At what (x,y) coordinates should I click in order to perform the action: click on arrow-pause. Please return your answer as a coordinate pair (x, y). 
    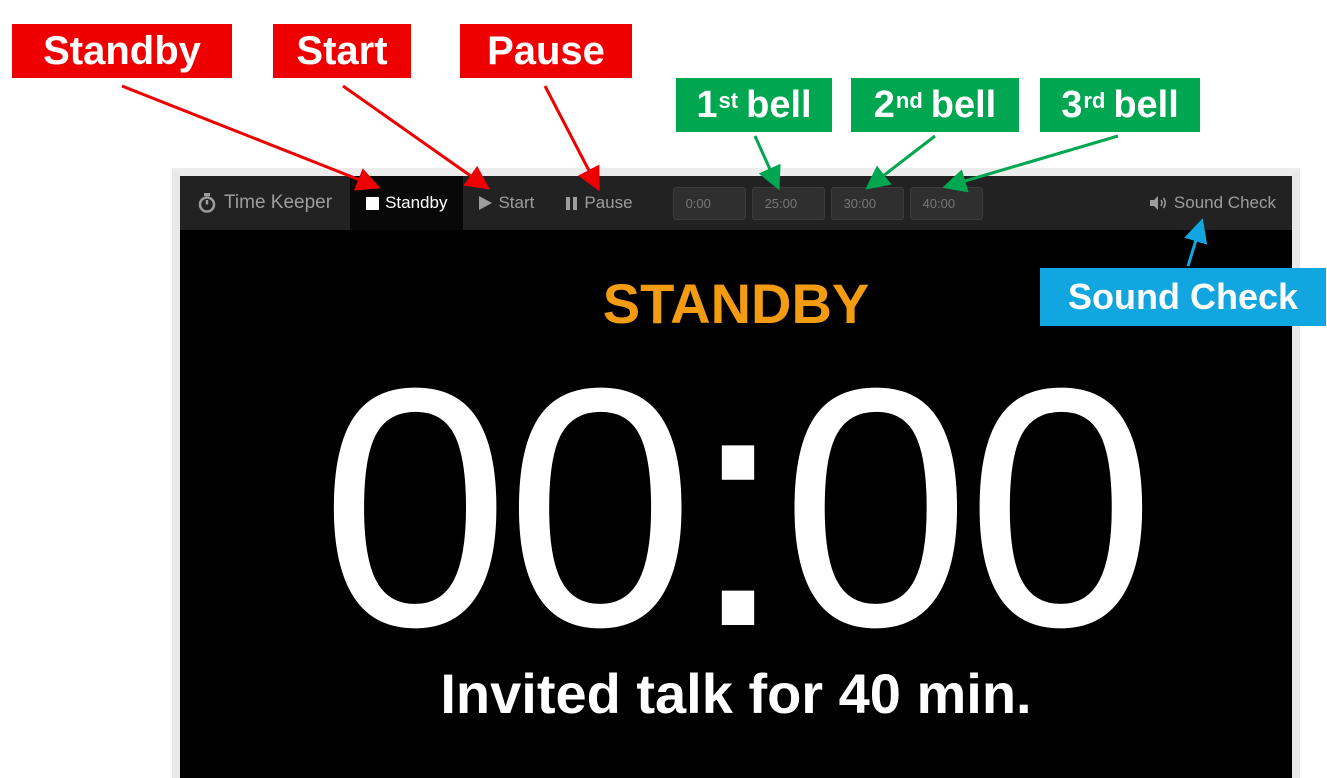
    Looking at the image, I should click on (571, 138).